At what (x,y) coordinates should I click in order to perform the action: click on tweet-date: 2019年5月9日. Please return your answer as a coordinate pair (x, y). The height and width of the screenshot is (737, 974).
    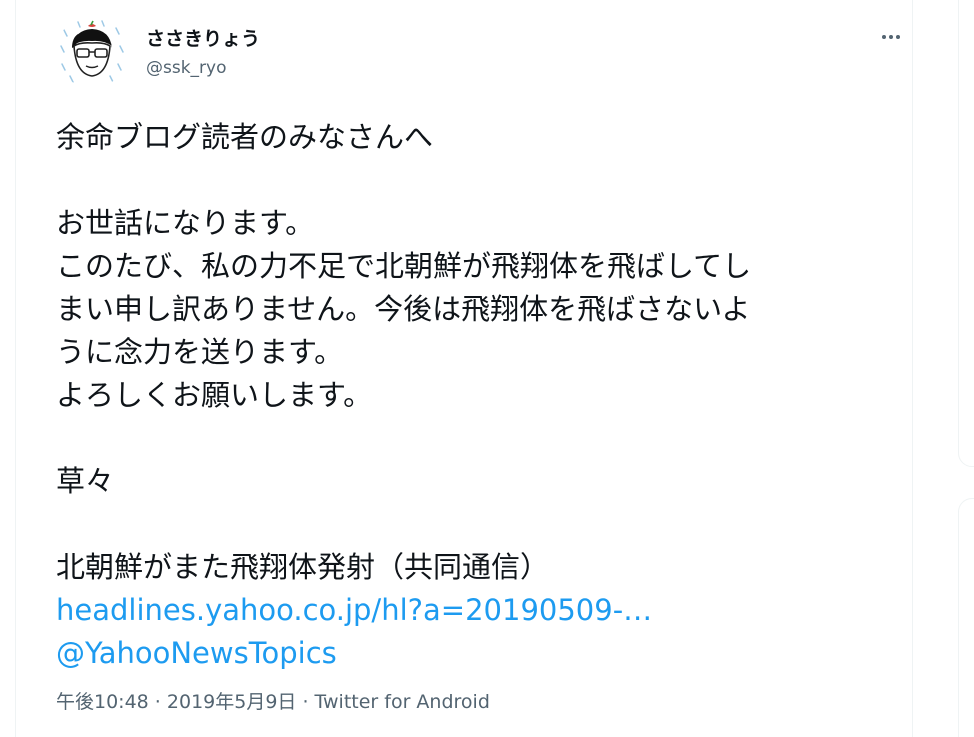
    Looking at the image, I should click on (231, 702).